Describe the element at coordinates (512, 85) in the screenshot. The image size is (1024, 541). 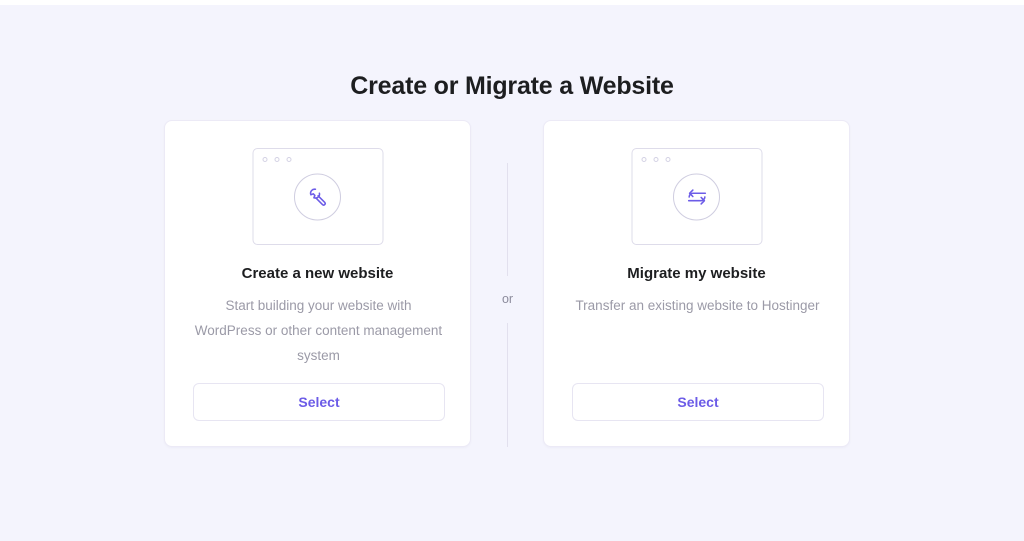
I see `page-title: Create or Migrate a Website` at that location.